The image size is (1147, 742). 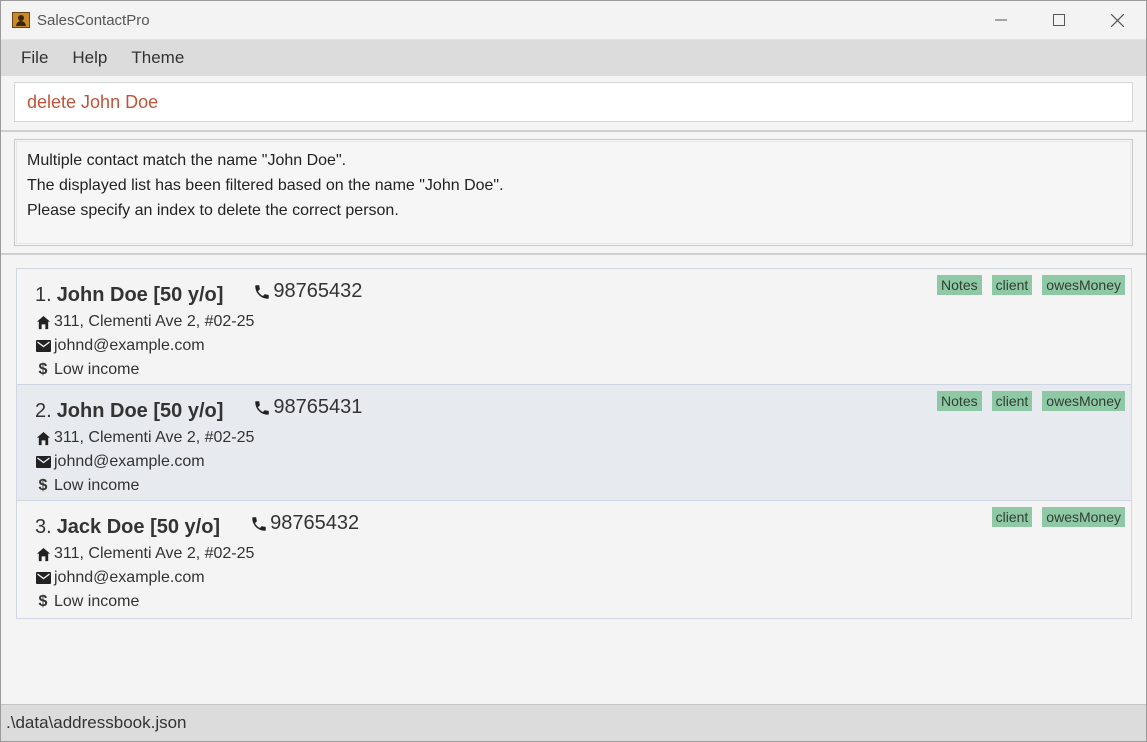 What do you see at coordinates (573, 722) in the screenshot?
I see `status-bar: .\data\addressbook.json` at bounding box center [573, 722].